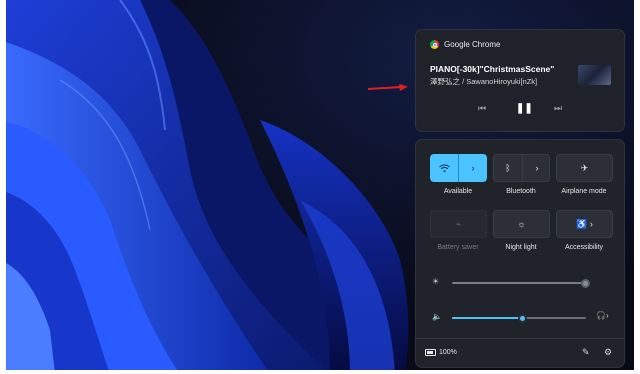 The image size is (640, 374). I want to click on media-track-artist: 澤野弘之 / SawanoHiroyuki[nZk], so click(484, 81).